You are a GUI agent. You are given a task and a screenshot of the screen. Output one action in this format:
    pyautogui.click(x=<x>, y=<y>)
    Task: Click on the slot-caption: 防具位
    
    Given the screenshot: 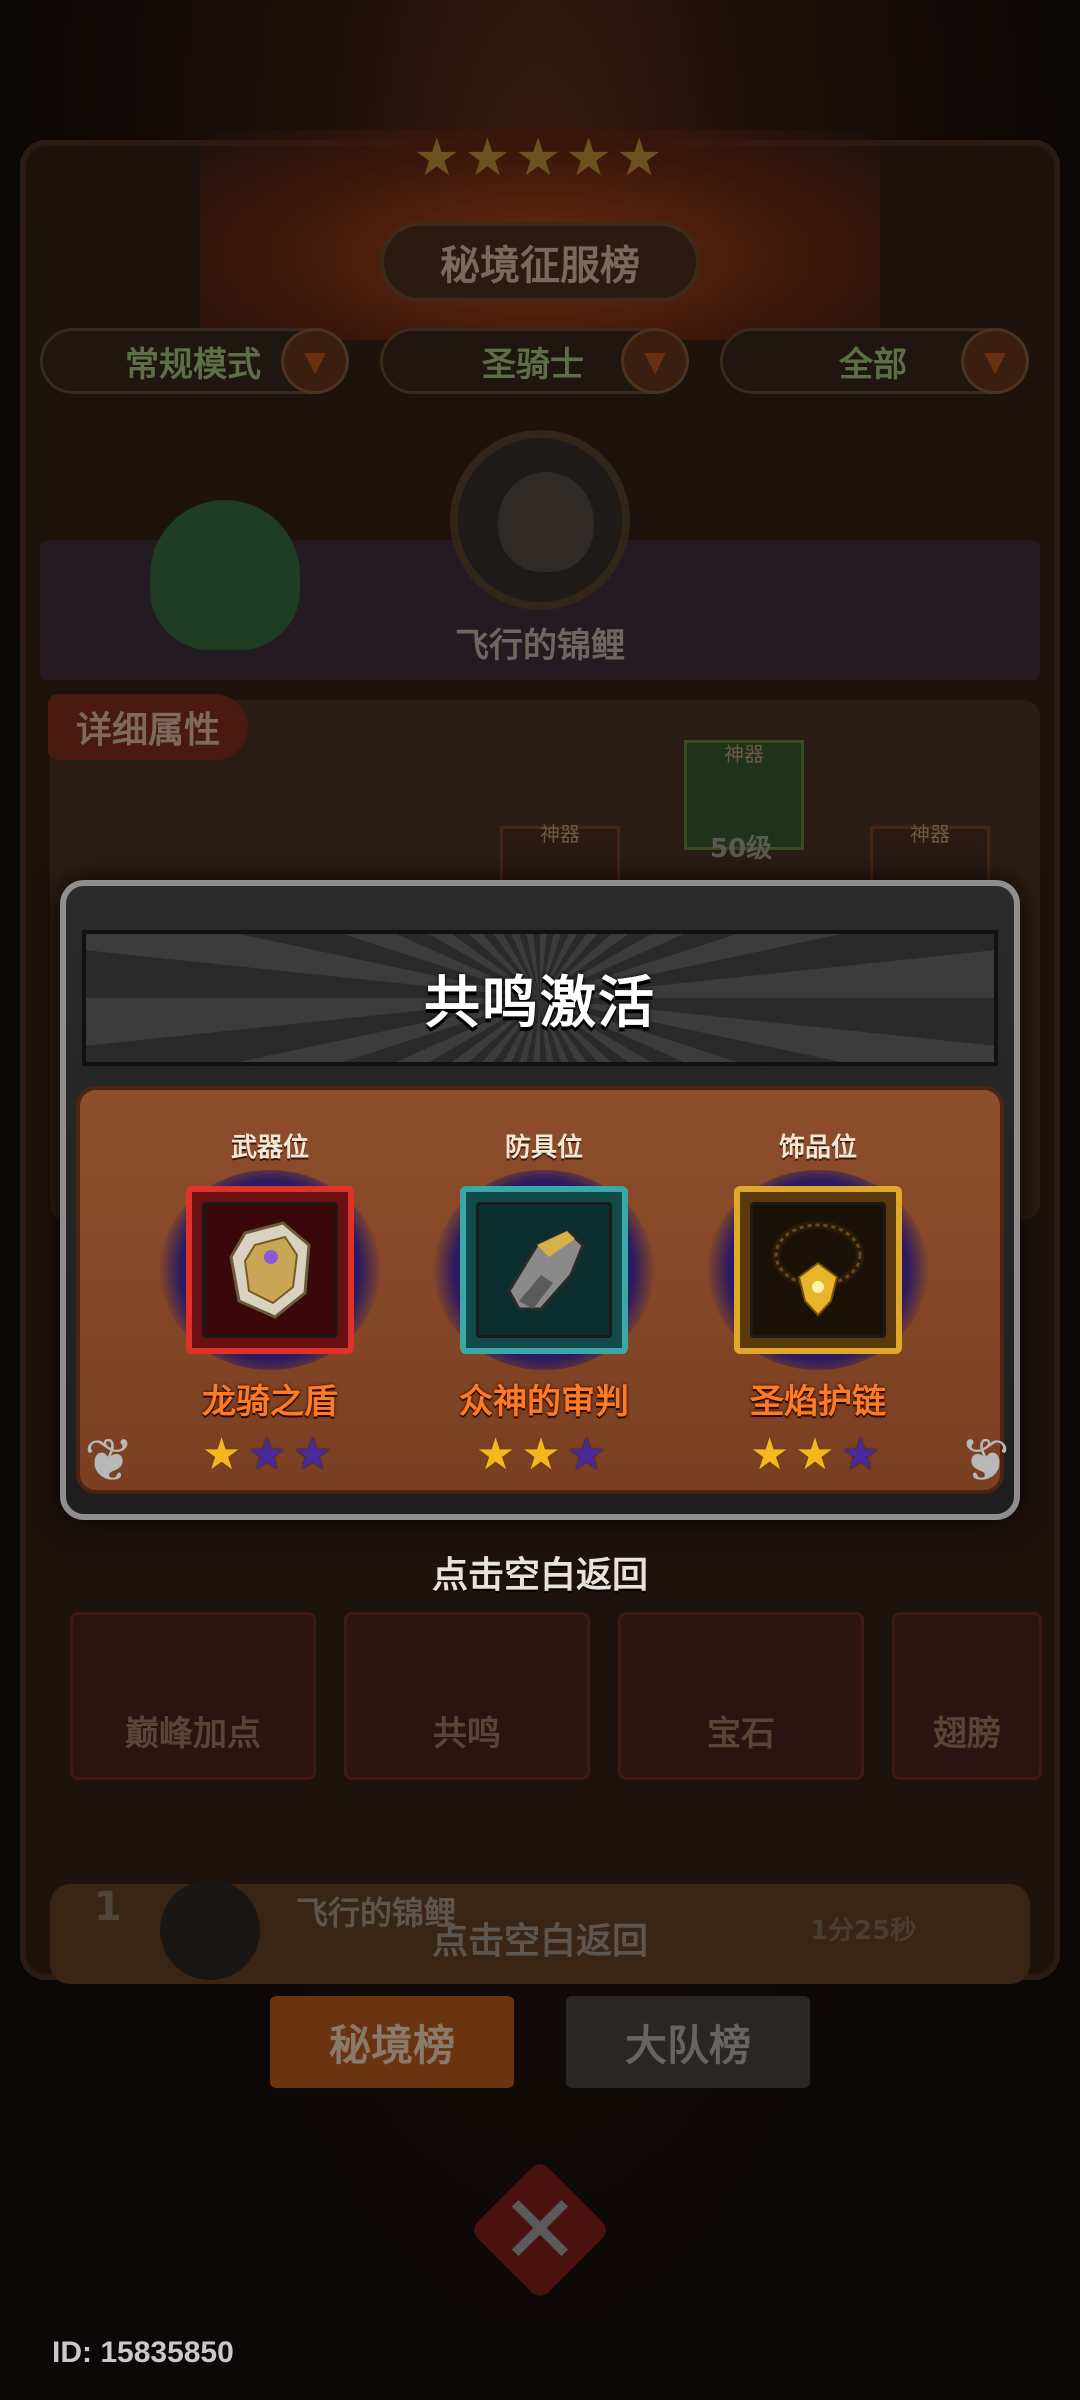 What is the action you would take?
    pyautogui.click(x=543, y=1148)
    